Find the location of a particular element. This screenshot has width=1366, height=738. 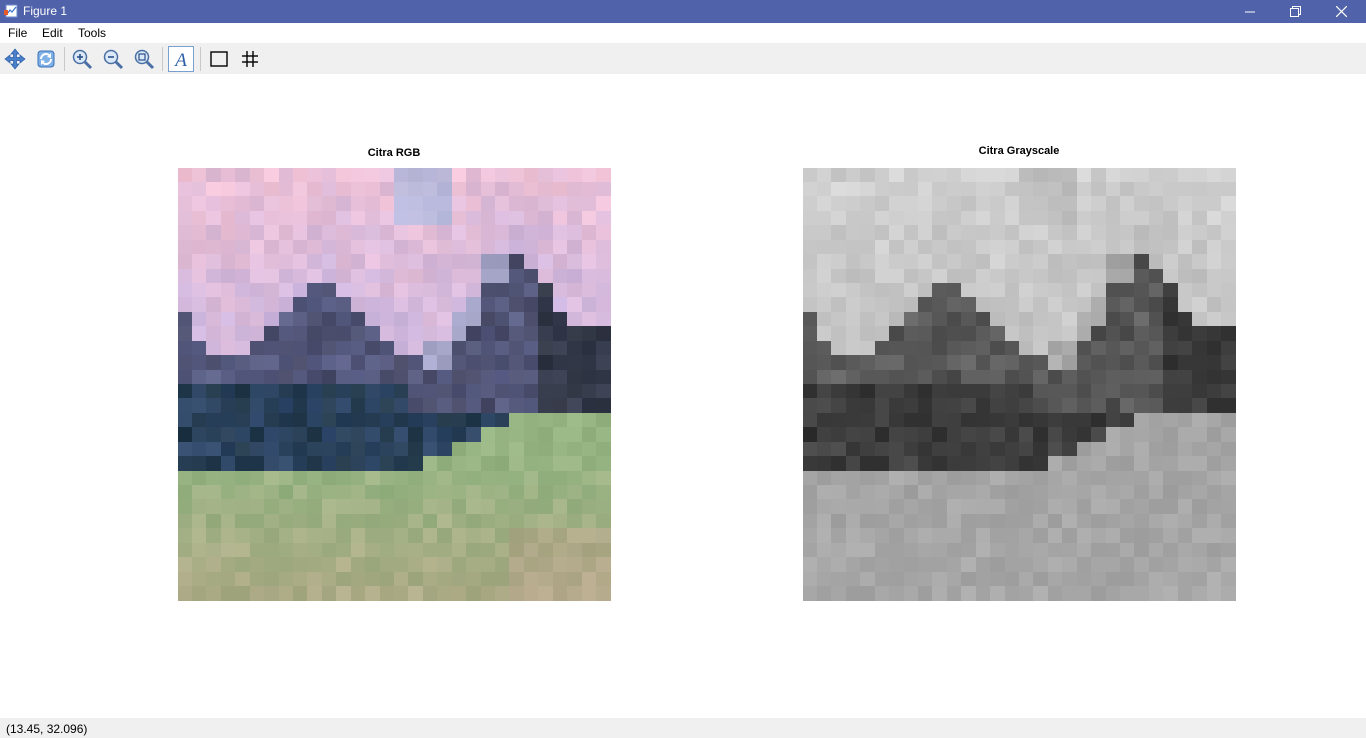

zoom-fit-button is located at coordinates (144, 59).